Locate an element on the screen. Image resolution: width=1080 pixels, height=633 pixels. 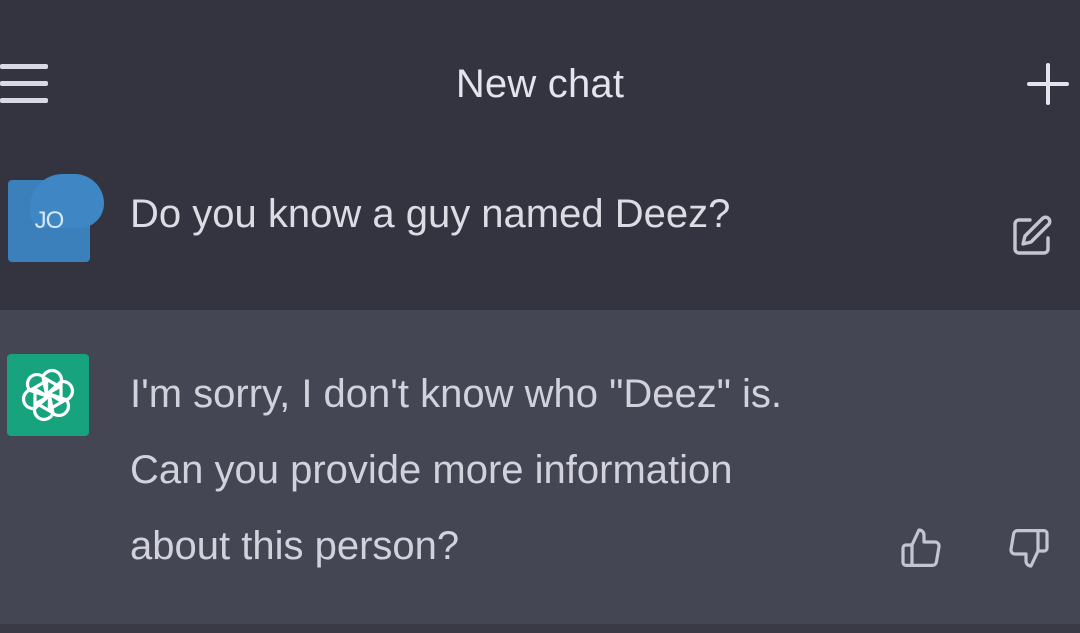
avatar: JO is located at coordinates (56, 218).